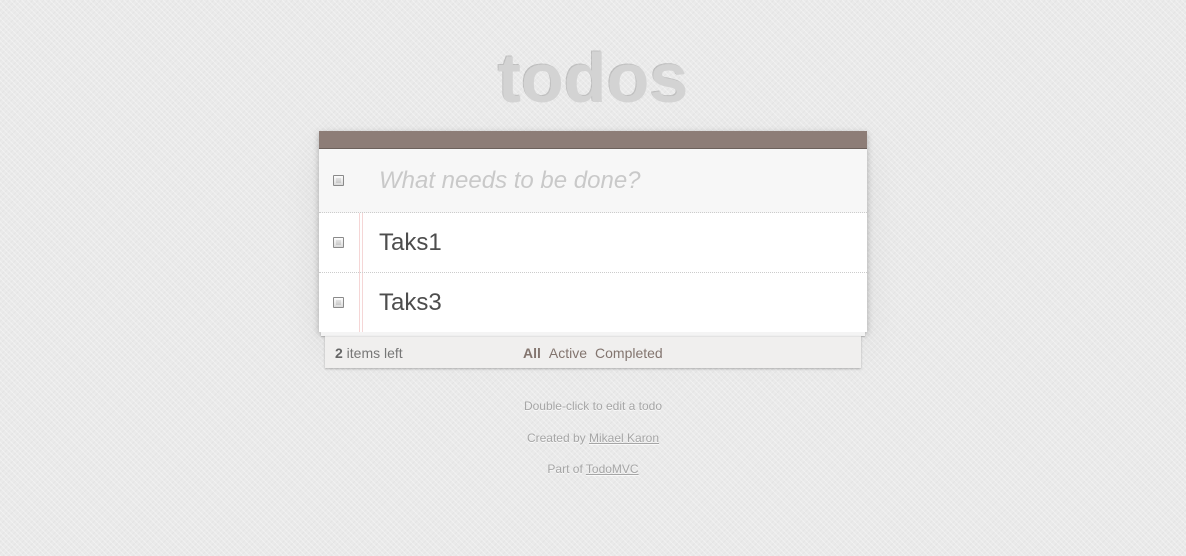 Image resolution: width=1186 pixels, height=556 pixels. What do you see at coordinates (566, 469) in the screenshot?
I see `part-of-prefix: Part of` at bounding box center [566, 469].